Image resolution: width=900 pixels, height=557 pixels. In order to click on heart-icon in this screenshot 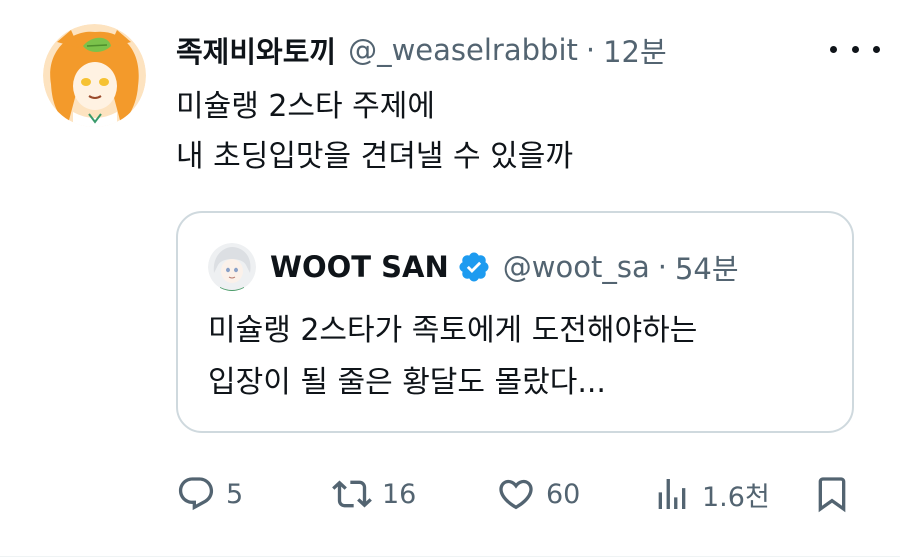, I will do `click(516, 494)`.